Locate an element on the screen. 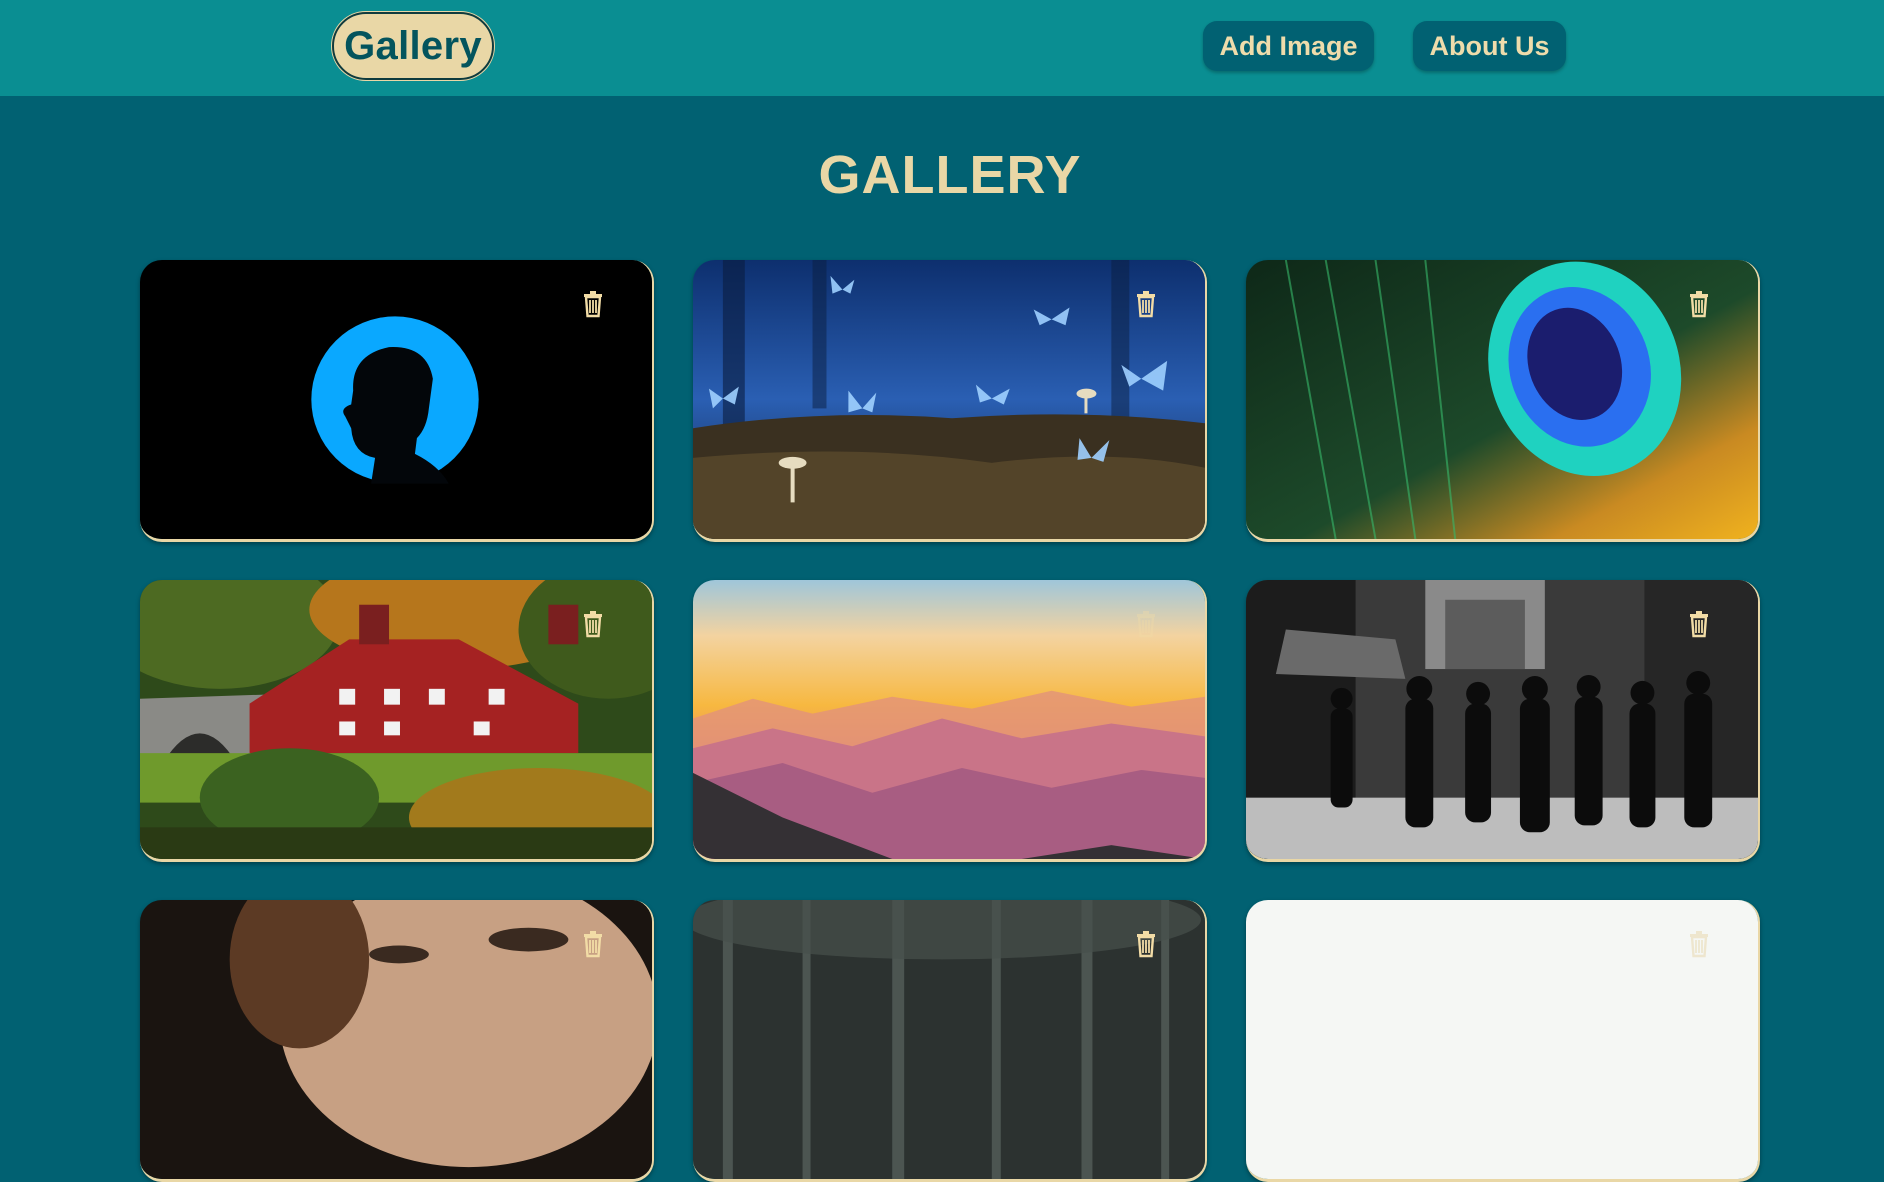  gallery-image-dark-forest is located at coordinates (949, 1039).